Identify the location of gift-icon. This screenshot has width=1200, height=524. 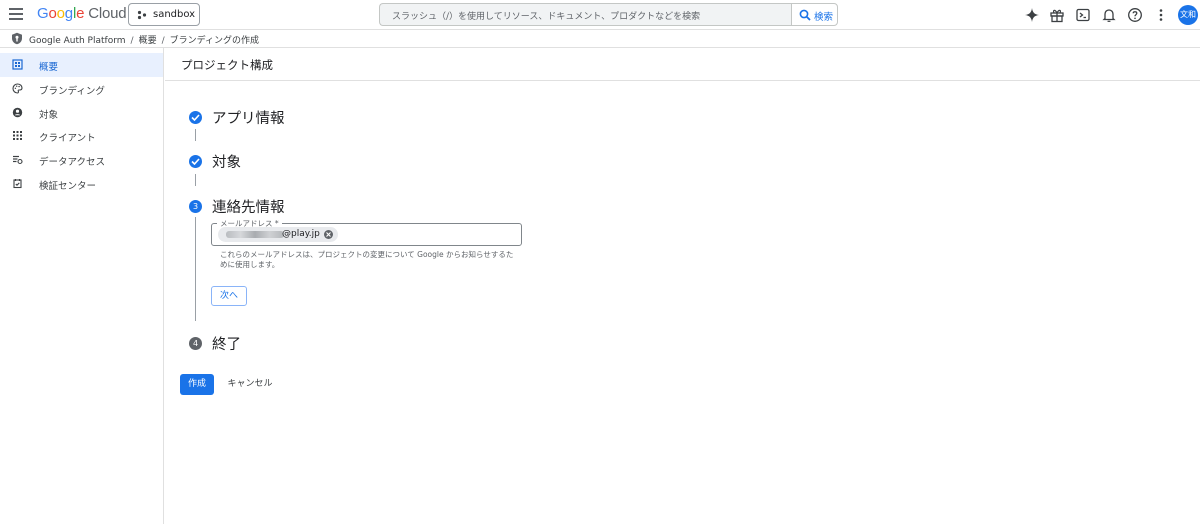
(1057, 15).